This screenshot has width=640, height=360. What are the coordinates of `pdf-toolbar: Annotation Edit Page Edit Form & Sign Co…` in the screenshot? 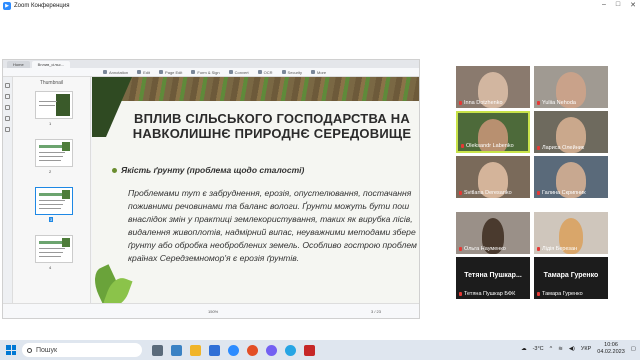 It's located at (211, 72).